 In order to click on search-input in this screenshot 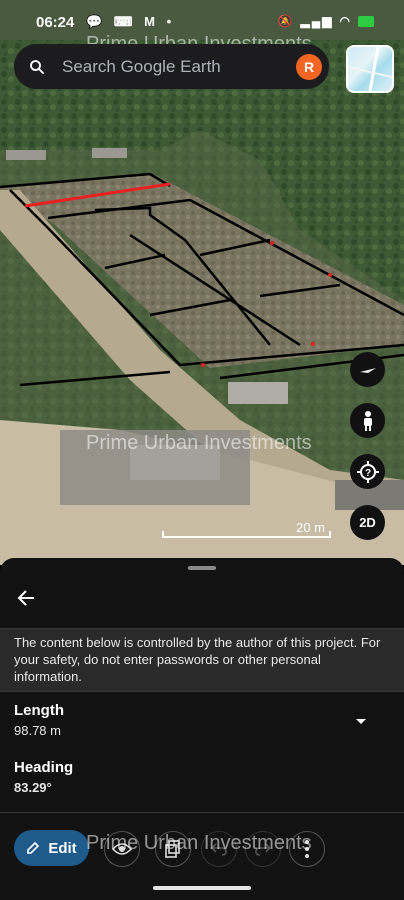, I will do `click(167, 66)`.